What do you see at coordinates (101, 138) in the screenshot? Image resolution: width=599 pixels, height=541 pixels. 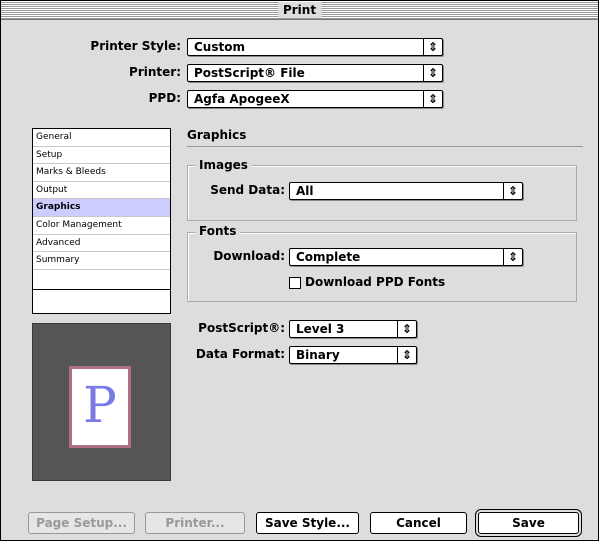 I see `sidebar-item-general: General` at bounding box center [101, 138].